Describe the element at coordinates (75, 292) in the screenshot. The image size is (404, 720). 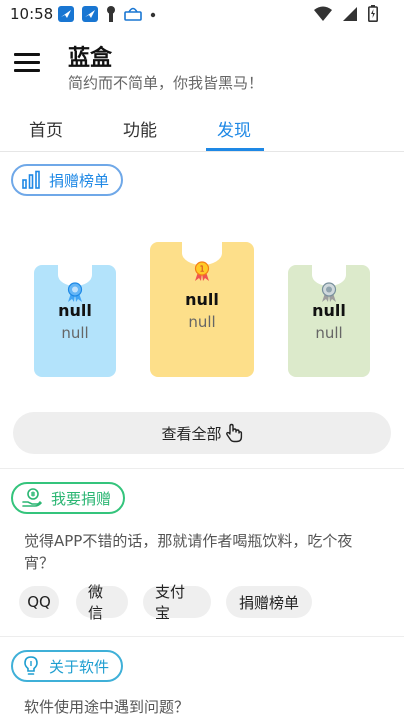
I see `blue-medal-icon` at that location.